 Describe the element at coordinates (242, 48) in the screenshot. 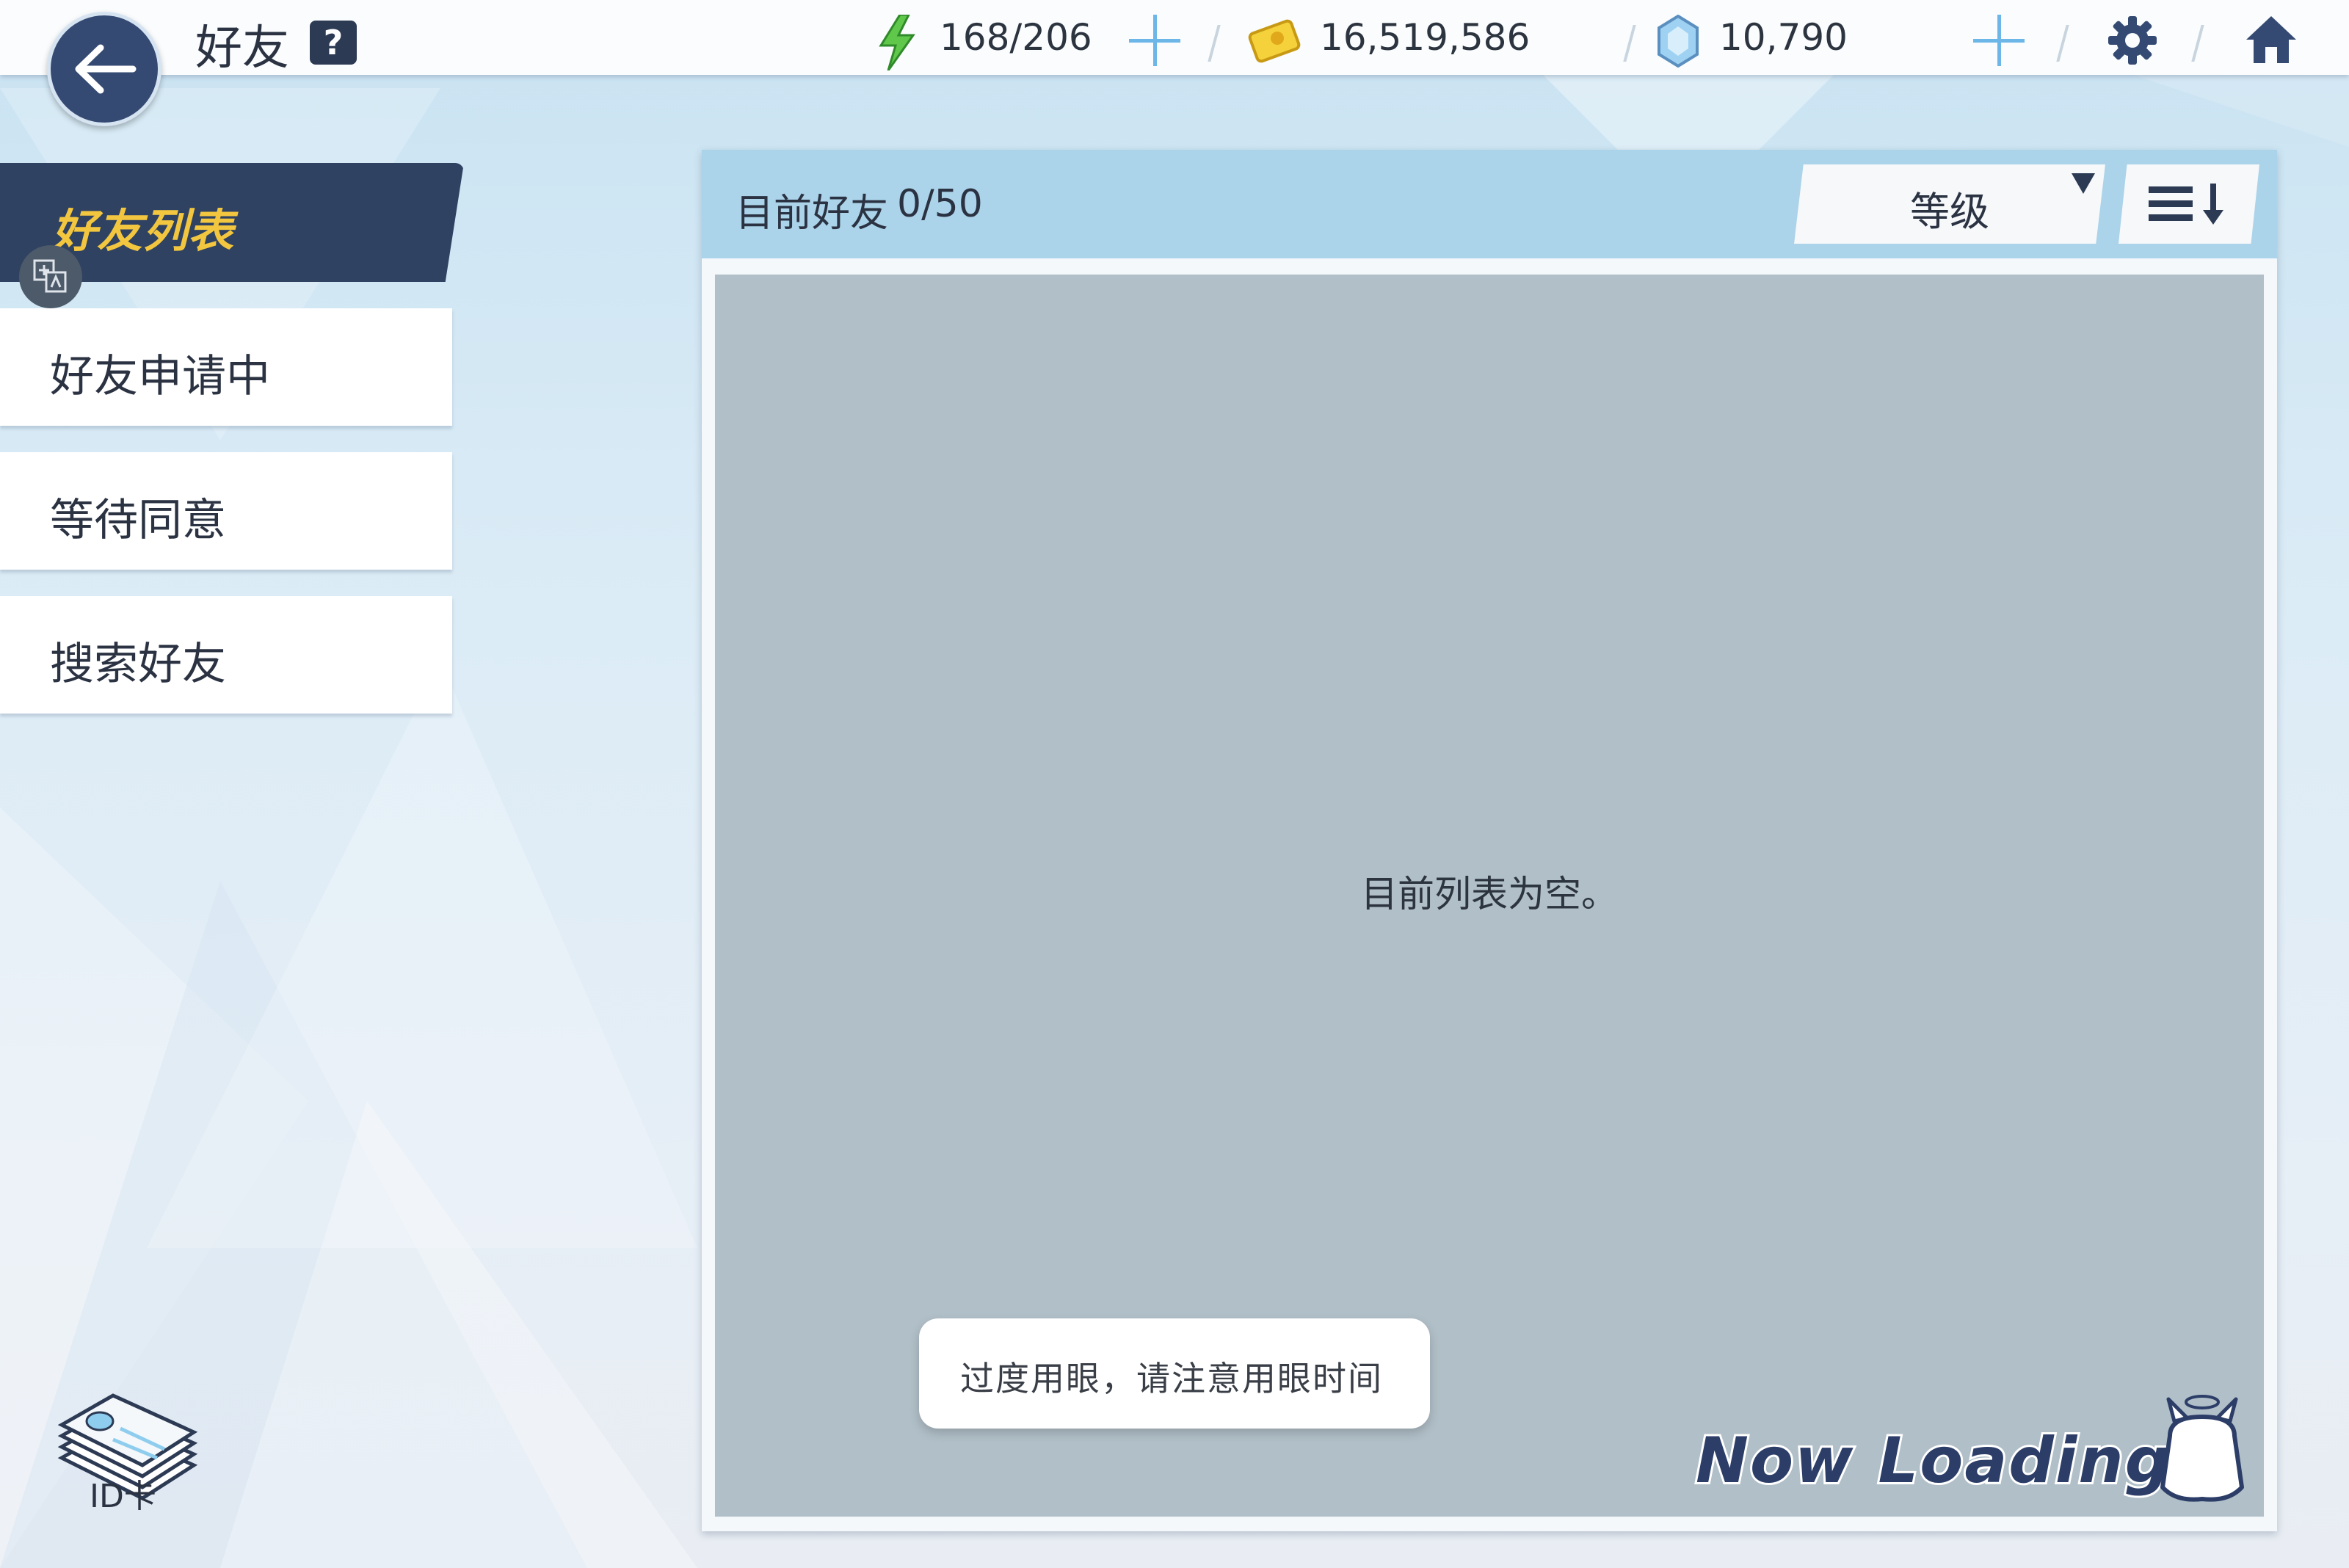

I see `page-title: 好友` at that location.